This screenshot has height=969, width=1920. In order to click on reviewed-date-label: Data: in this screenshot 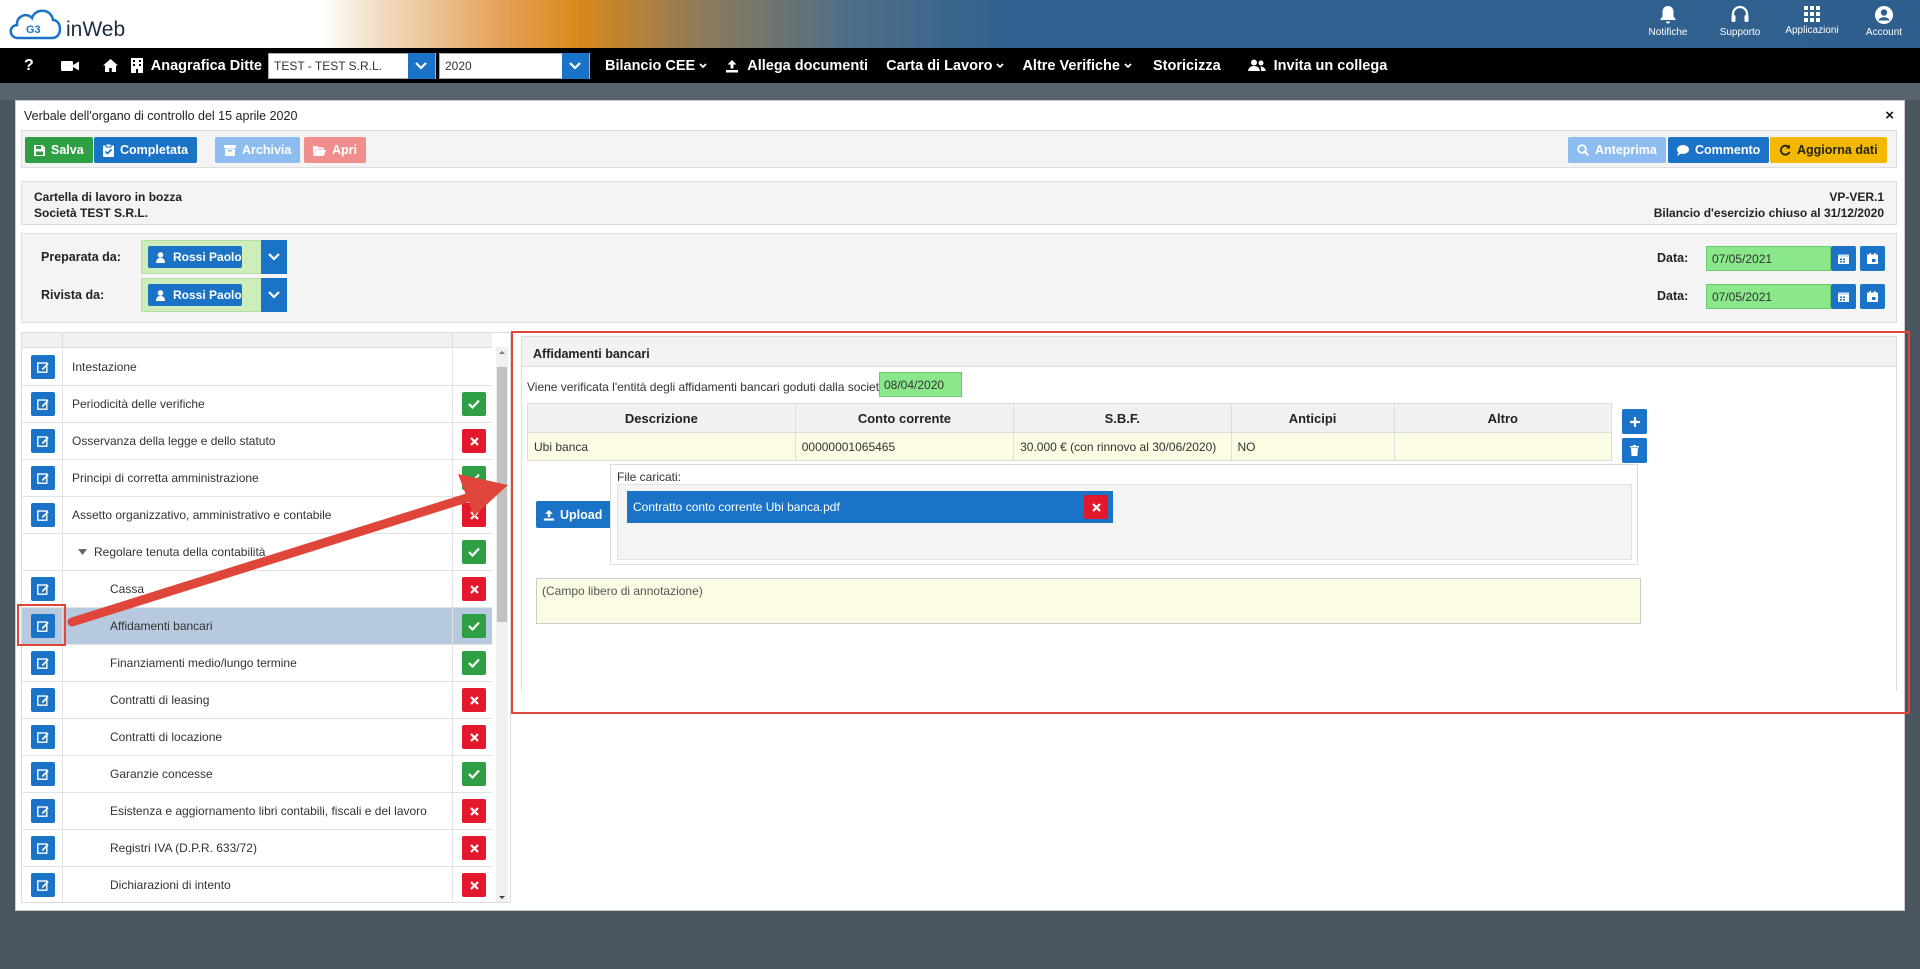, I will do `click(1673, 296)`.